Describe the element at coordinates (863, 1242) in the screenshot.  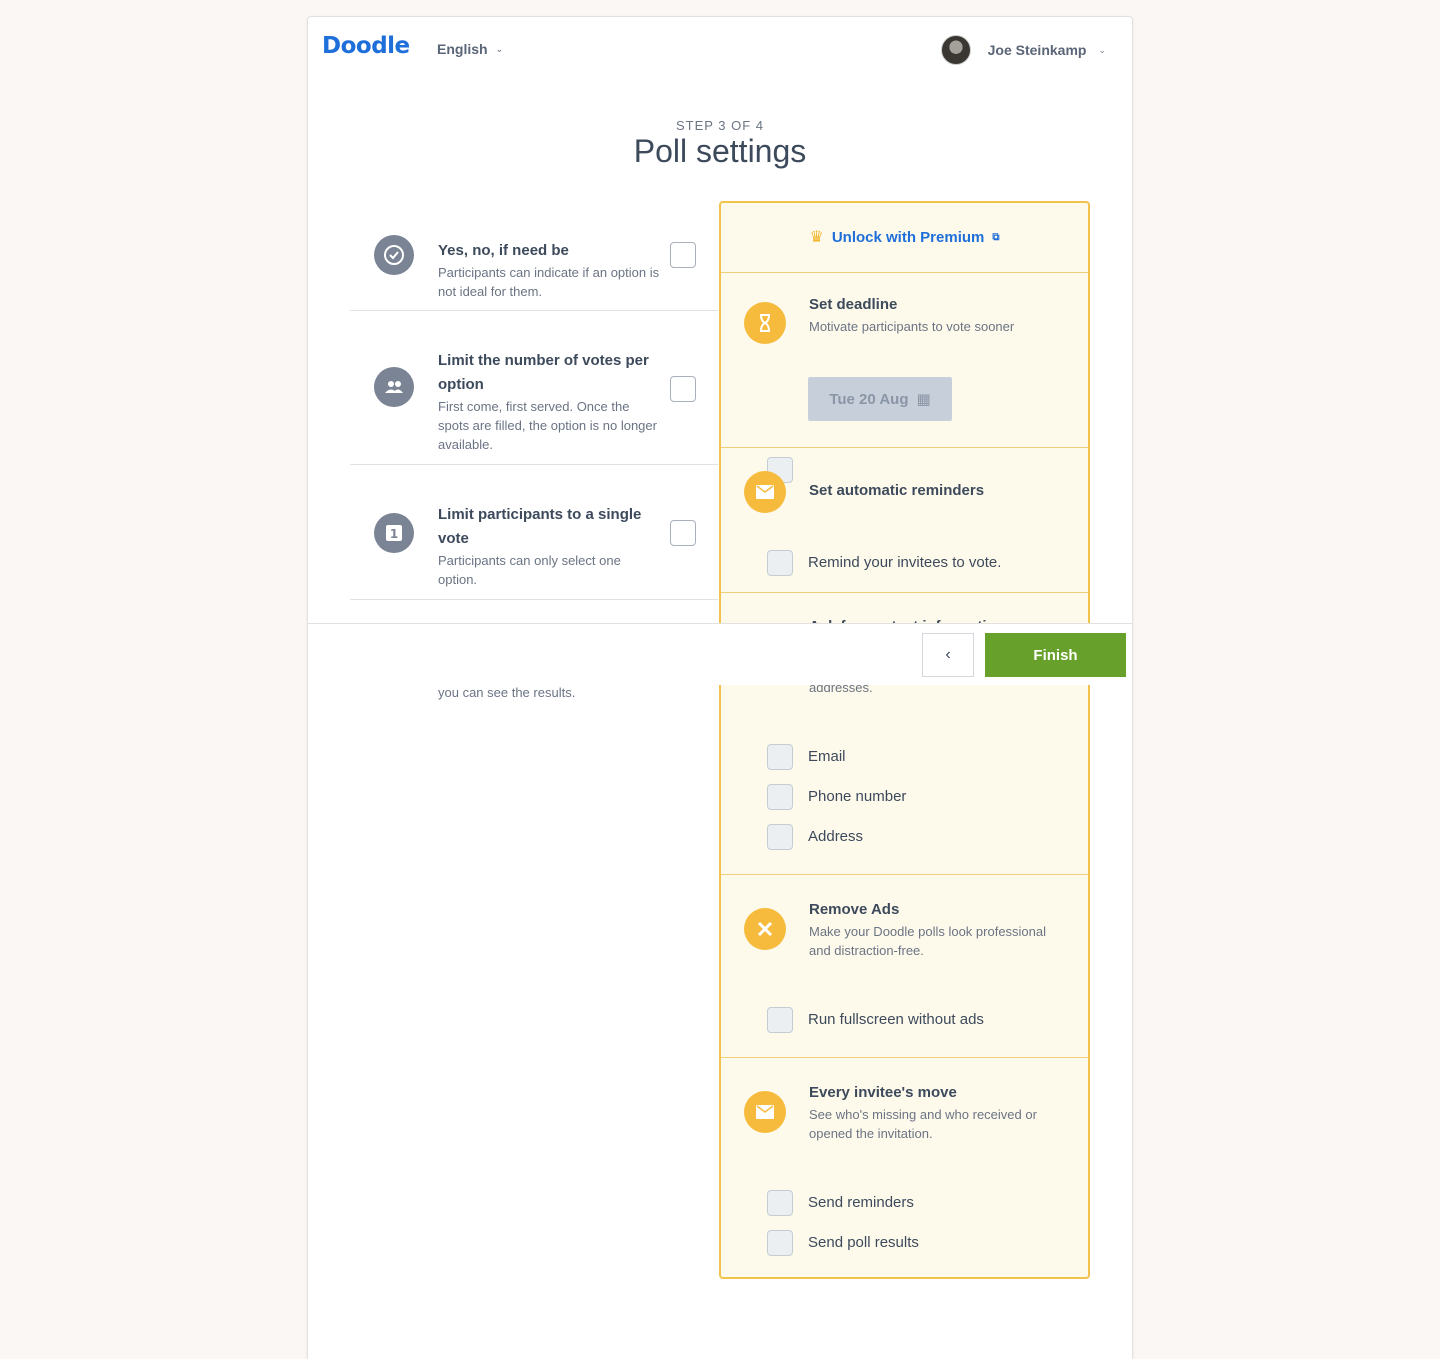
I see `send-results-label: Send poll results` at that location.